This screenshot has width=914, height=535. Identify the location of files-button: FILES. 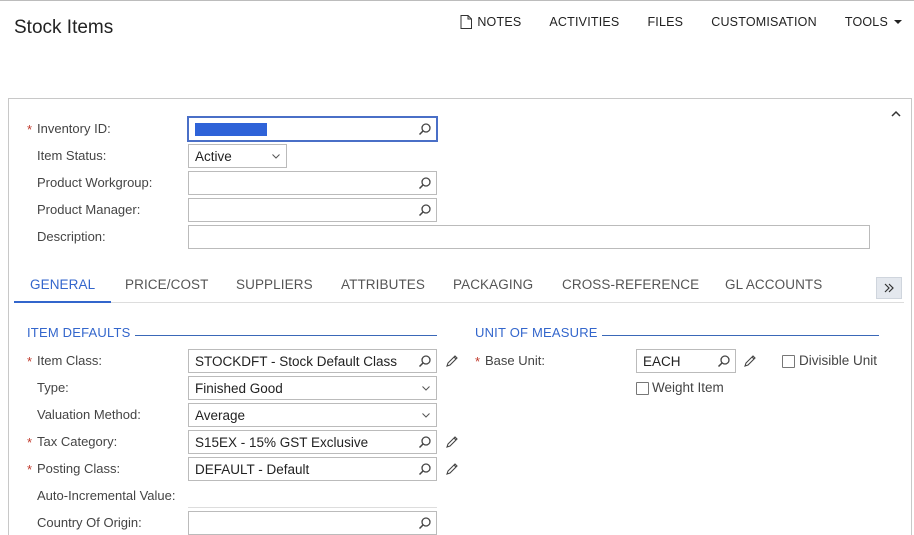
(665, 22).